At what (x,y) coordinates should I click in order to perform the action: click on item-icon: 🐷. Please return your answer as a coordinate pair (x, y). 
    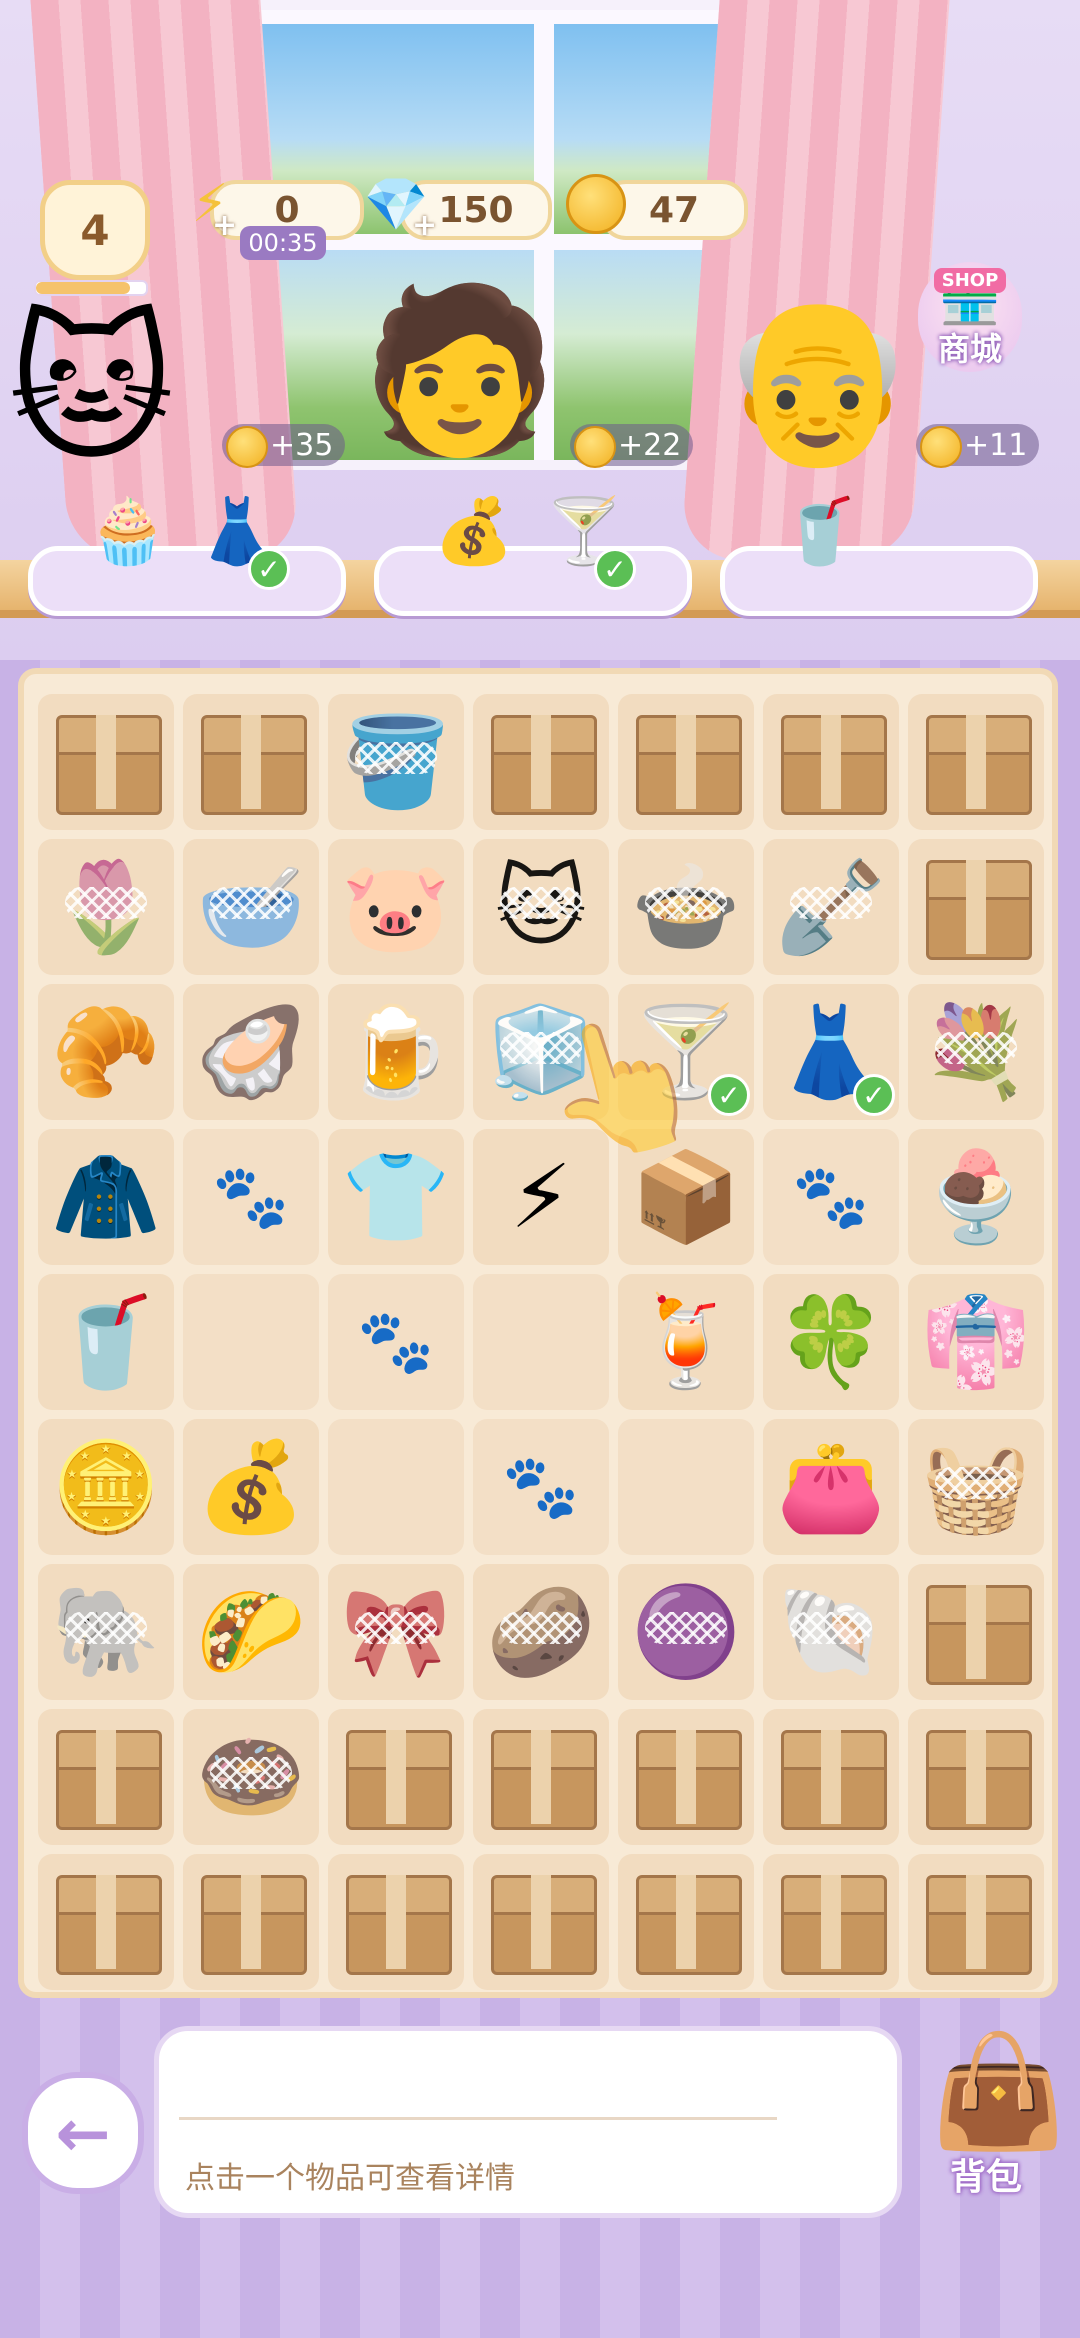
    Looking at the image, I should click on (396, 906).